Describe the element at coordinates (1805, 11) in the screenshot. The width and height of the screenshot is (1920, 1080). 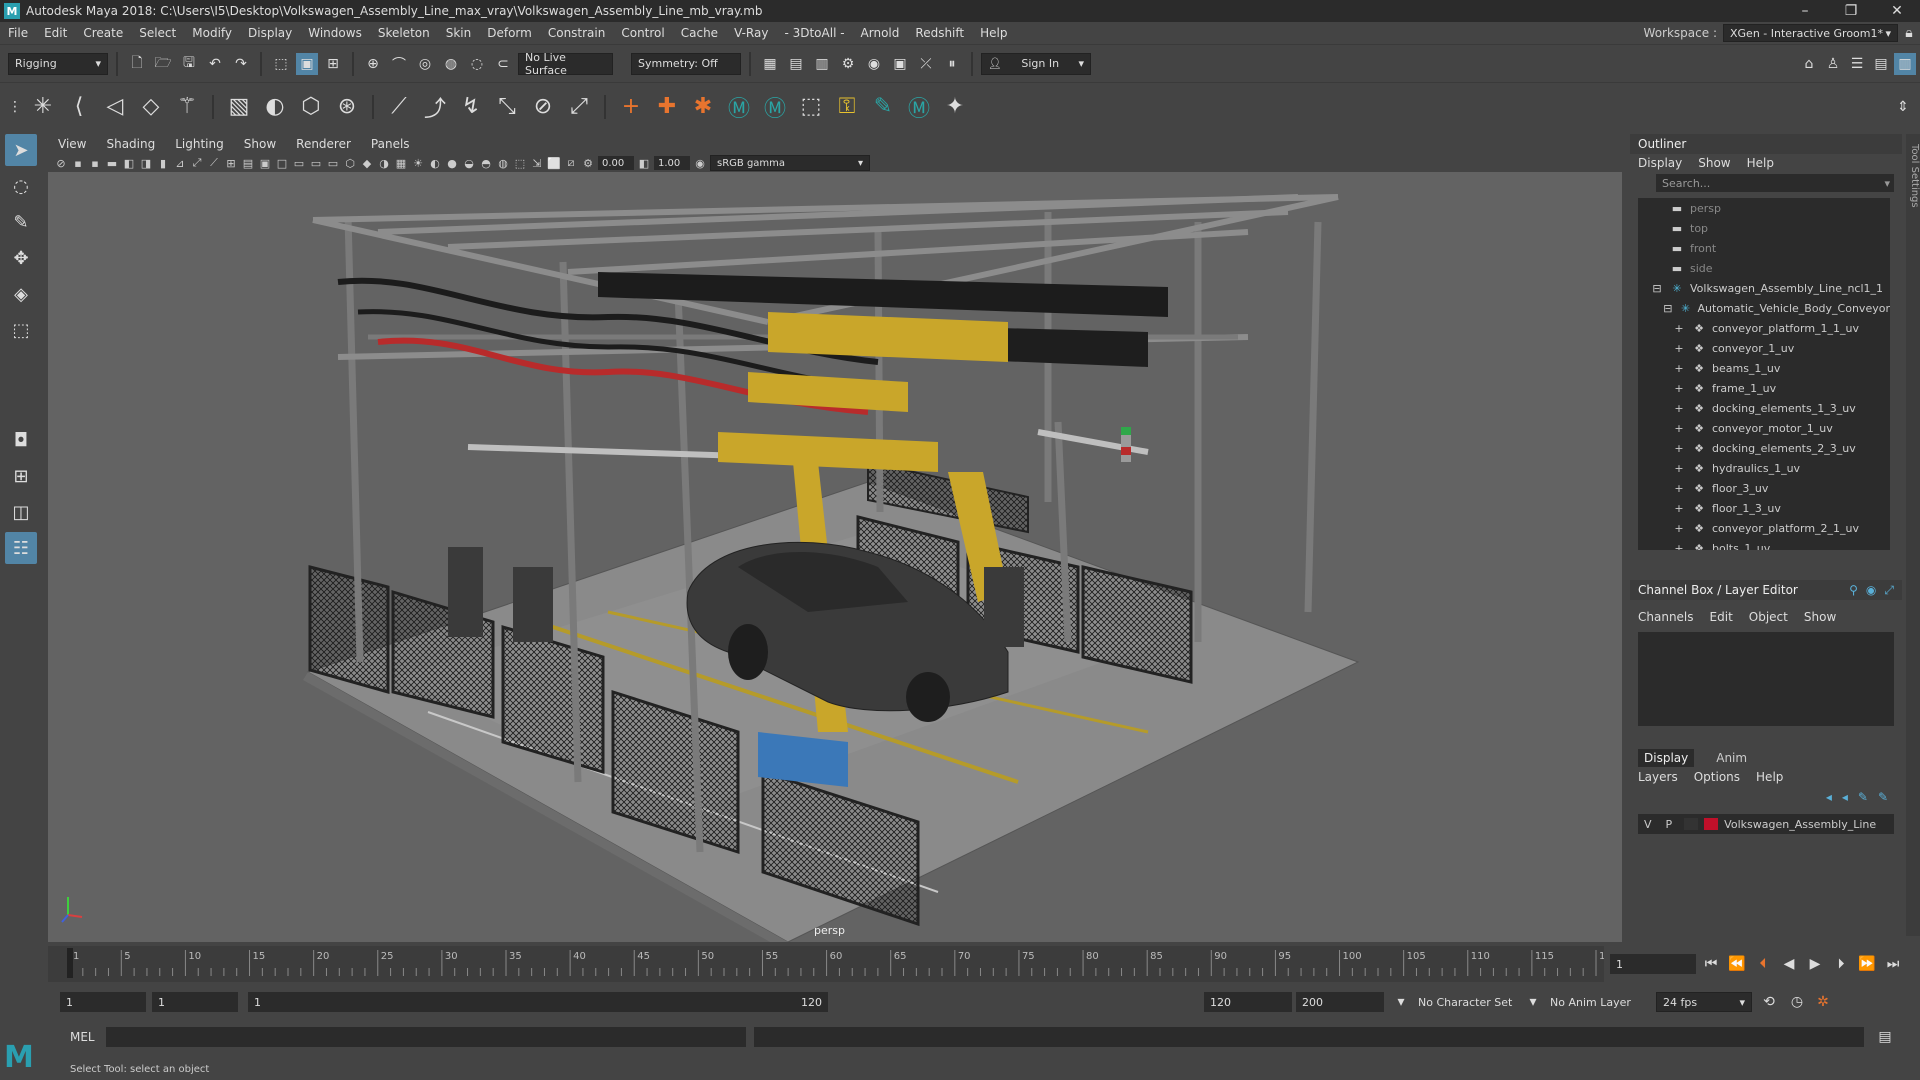
I see `minimize-button: –` at that location.